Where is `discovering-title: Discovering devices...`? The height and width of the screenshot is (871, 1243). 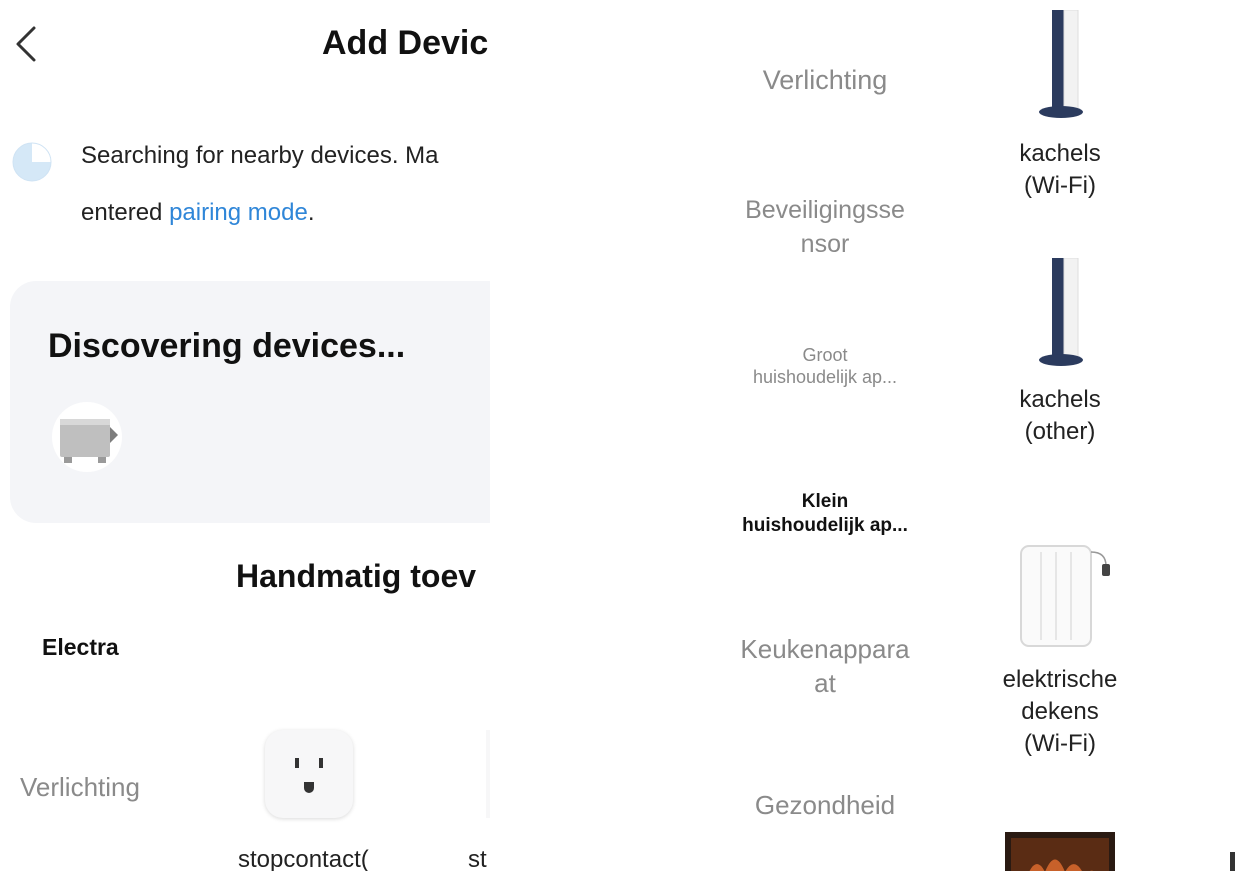 discovering-title: Discovering devices... is located at coordinates (227, 346).